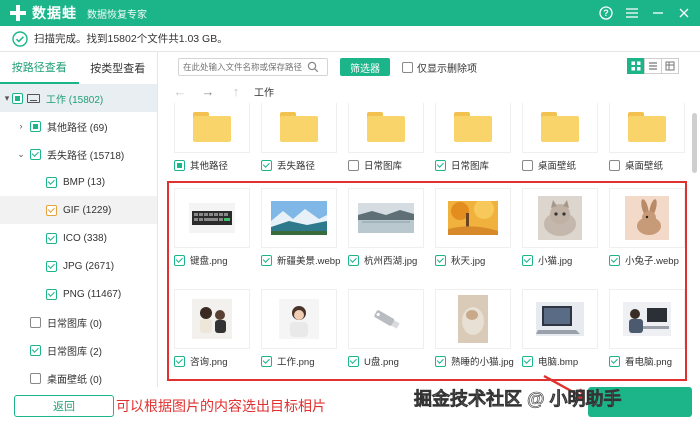 The width and height of the screenshot is (700, 427). What do you see at coordinates (54, 13) in the screenshot?
I see `app-name: 数据蛙` at bounding box center [54, 13].